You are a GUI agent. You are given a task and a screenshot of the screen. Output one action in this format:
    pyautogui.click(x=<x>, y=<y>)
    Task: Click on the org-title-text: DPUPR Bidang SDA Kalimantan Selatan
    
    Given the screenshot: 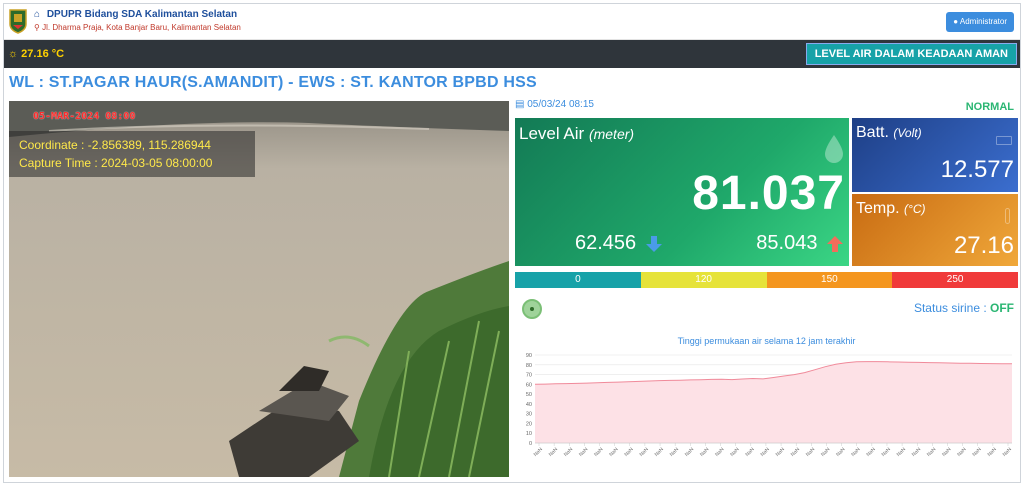 What is the action you would take?
    pyautogui.click(x=142, y=14)
    